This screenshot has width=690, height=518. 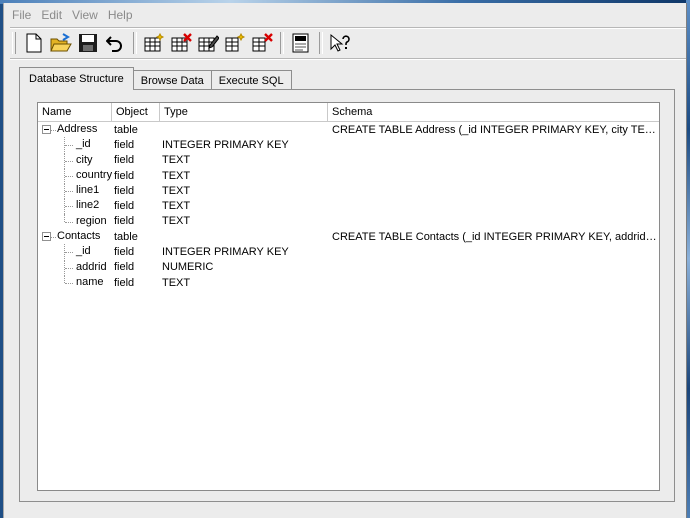 I want to click on tree-row-field: region field TEXT, so click(x=348, y=221).